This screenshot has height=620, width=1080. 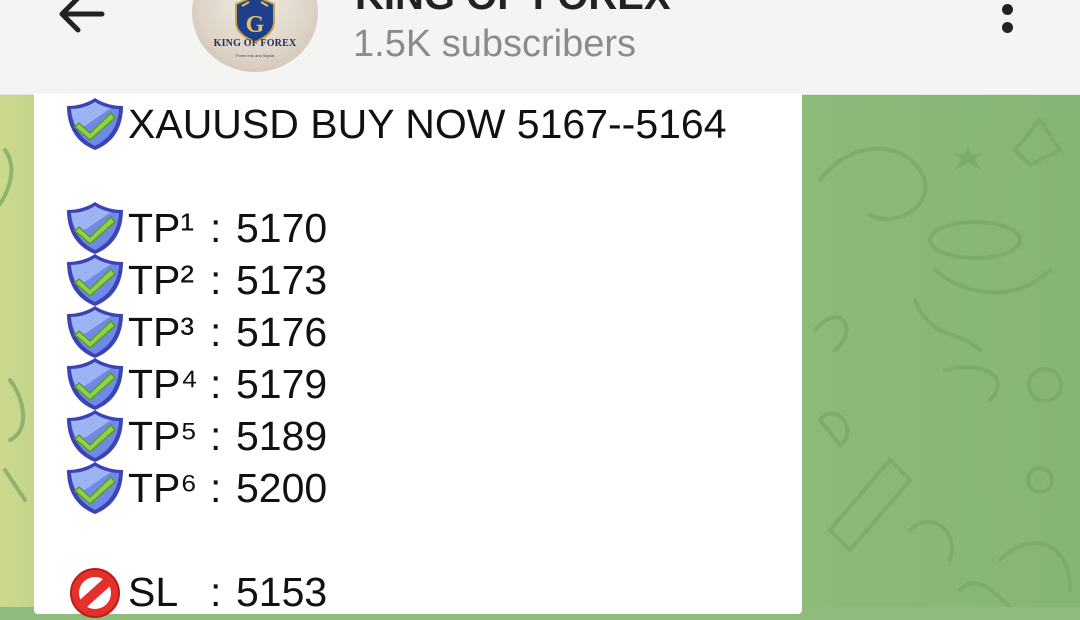 I want to click on signal-headline: XAUUSD BUY NOW 5167--5164, so click(x=395, y=124).